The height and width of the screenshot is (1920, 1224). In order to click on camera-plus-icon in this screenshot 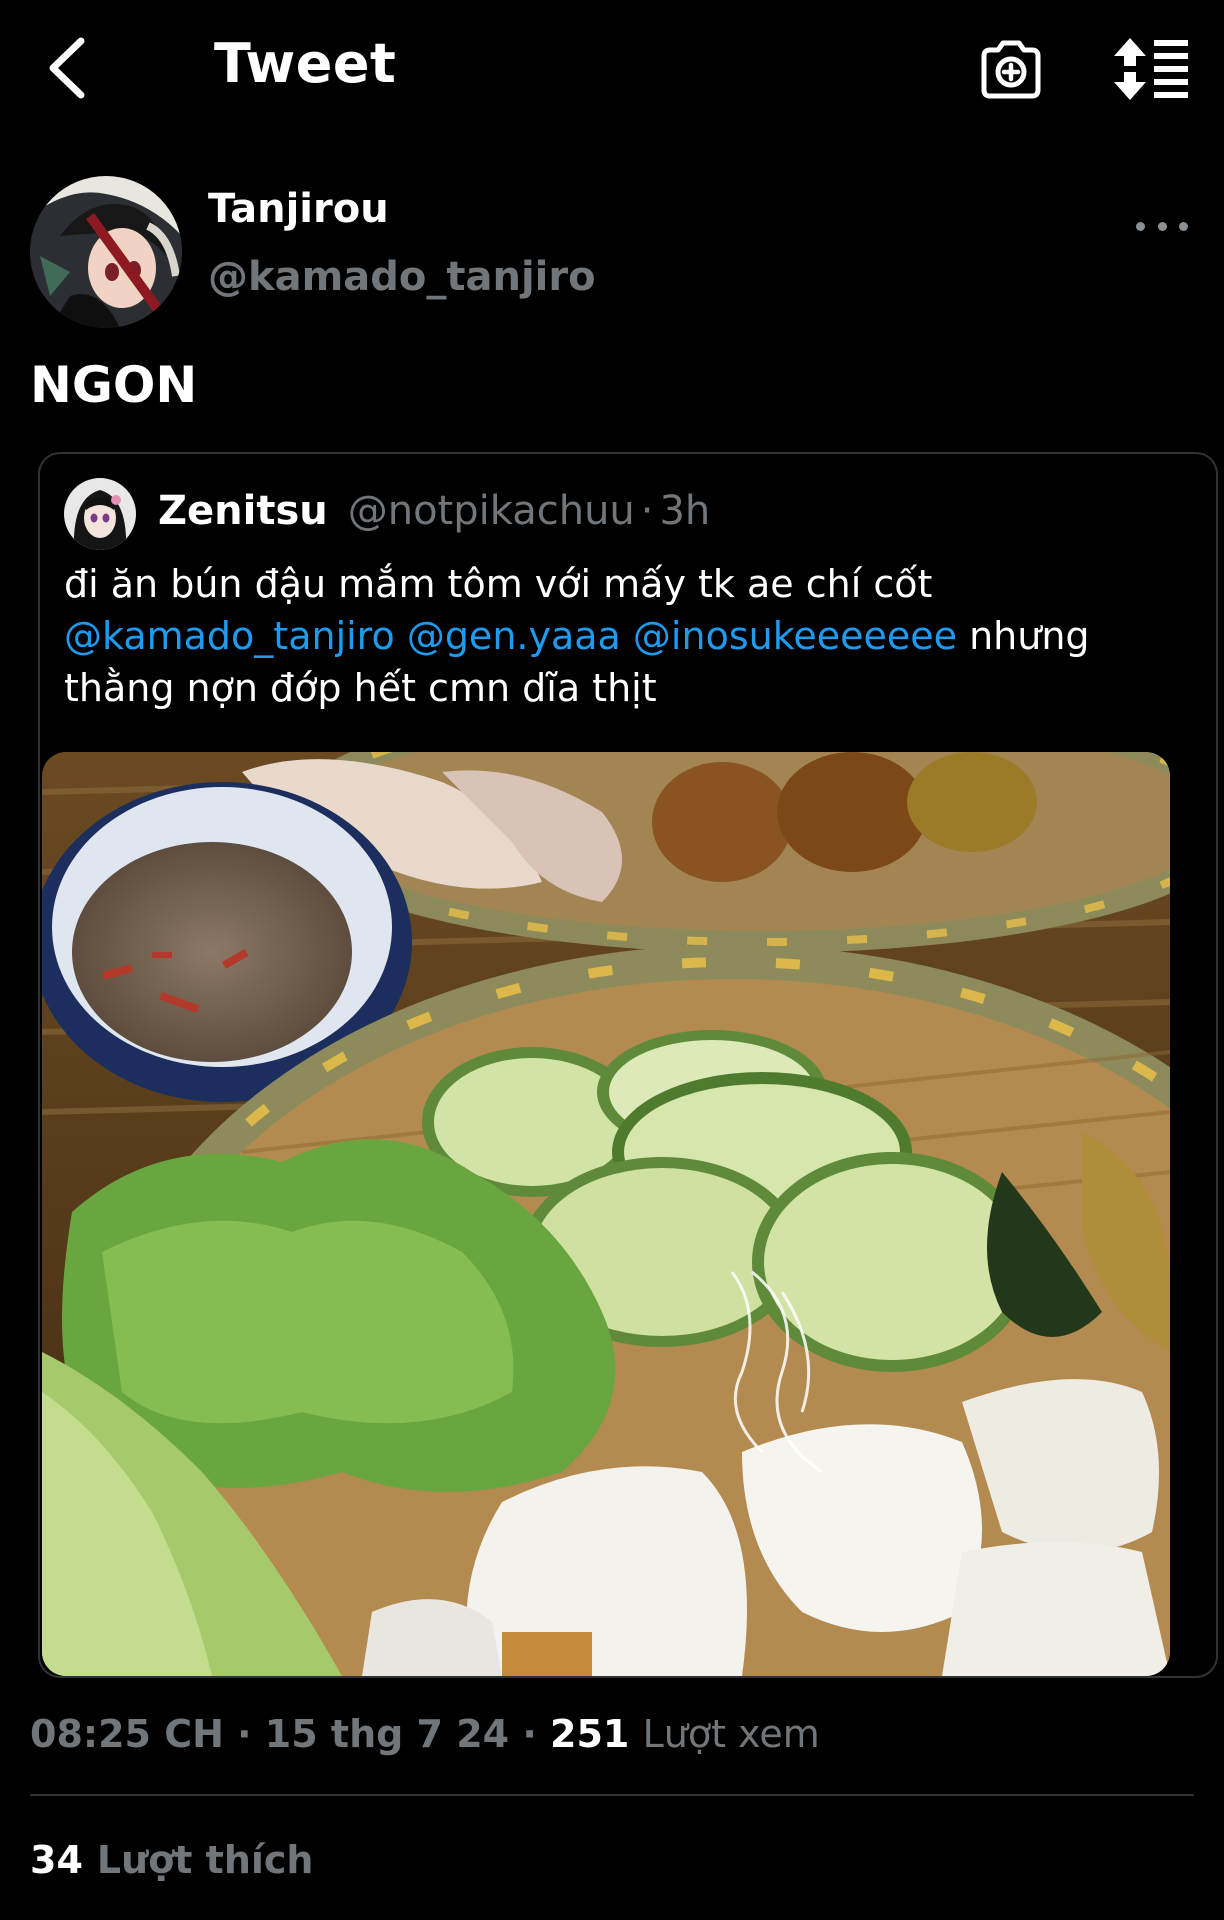, I will do `click(1011, 69)`.